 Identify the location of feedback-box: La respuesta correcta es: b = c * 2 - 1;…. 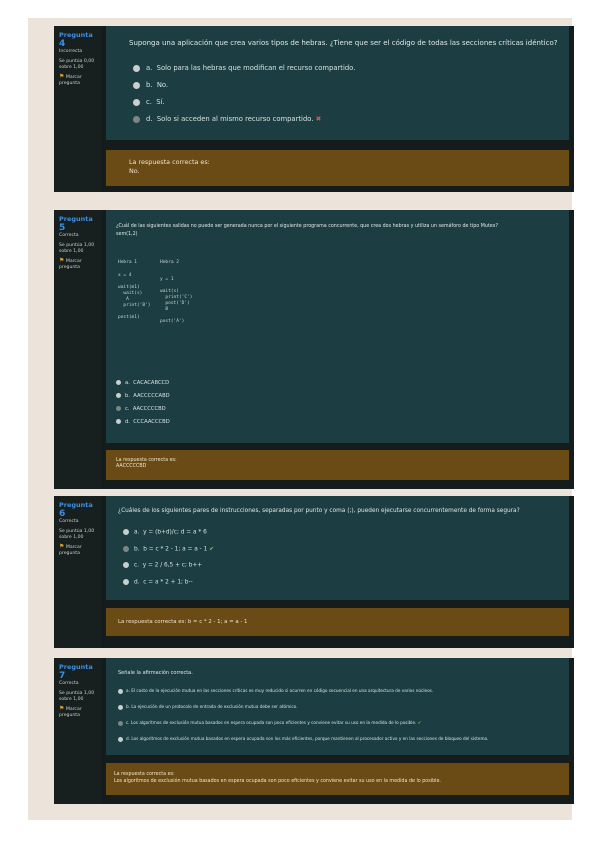
(337, 622).